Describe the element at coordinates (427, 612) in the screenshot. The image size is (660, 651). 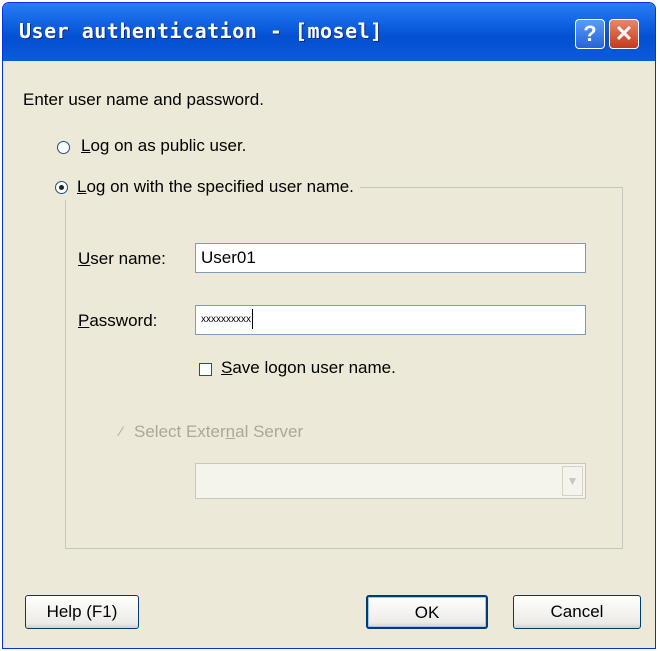
I see `ok-button: OK` at that location.